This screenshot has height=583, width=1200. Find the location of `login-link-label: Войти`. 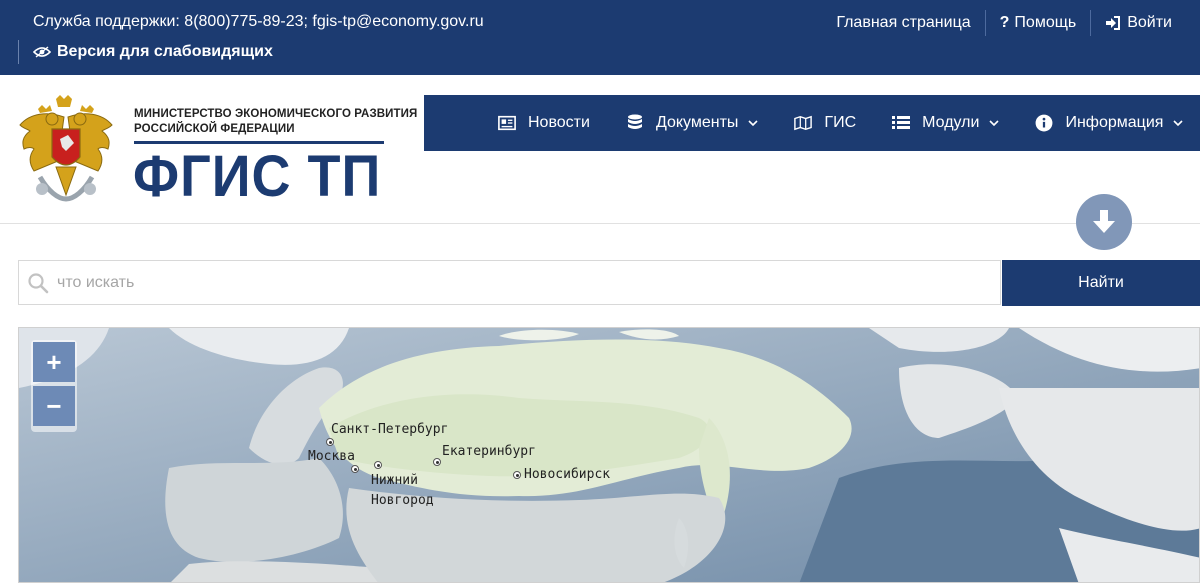

login-link-label: Войти is located at coordinates (1149, 22).